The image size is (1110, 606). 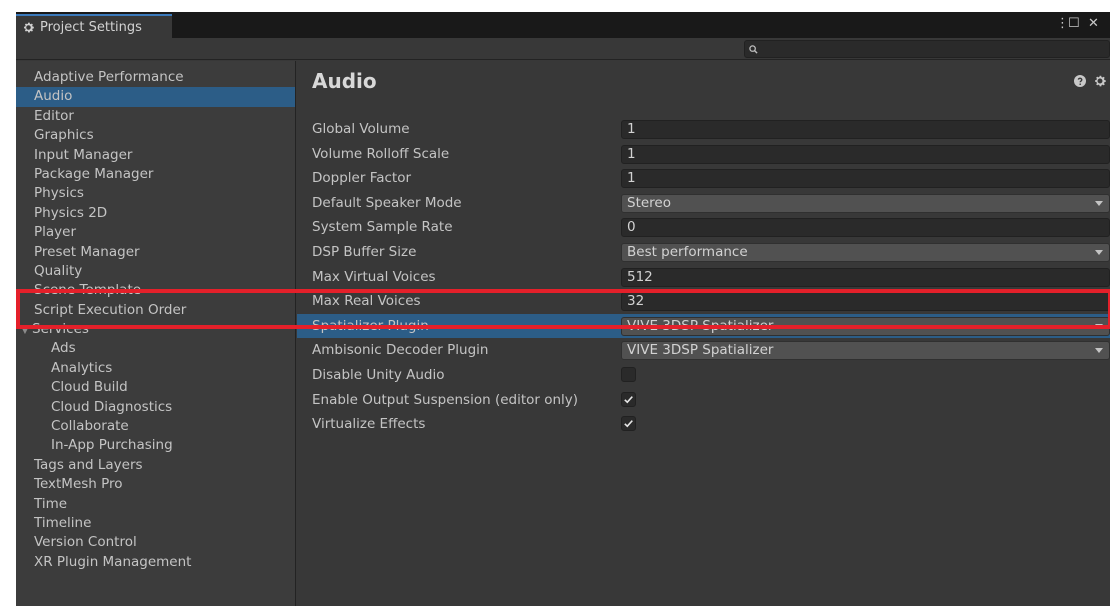 I want to click on sidebar-item: ▼ Services, so click(x=155, y=329).